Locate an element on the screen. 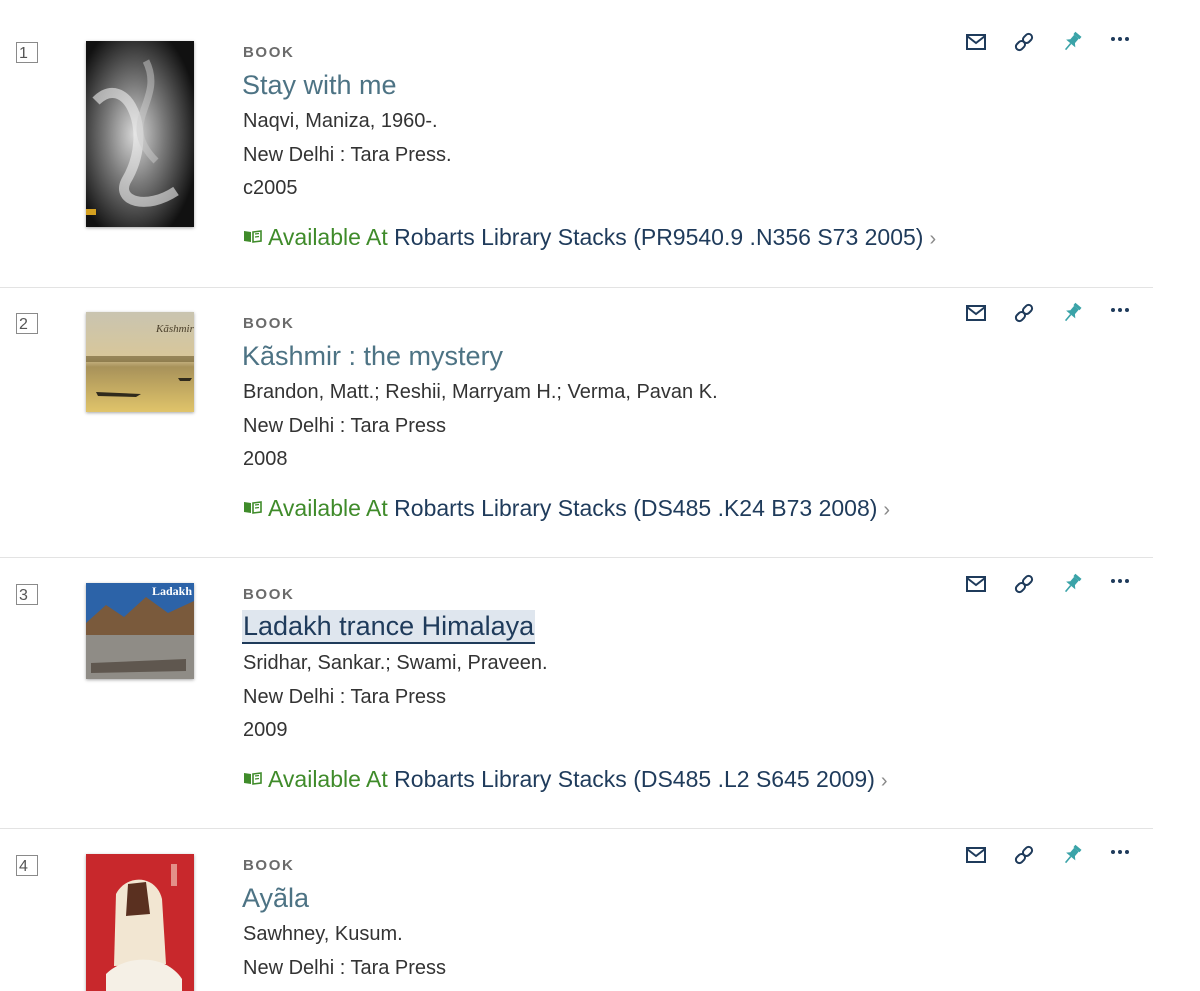  result-number: 2 is located at coordinates (27, 323).